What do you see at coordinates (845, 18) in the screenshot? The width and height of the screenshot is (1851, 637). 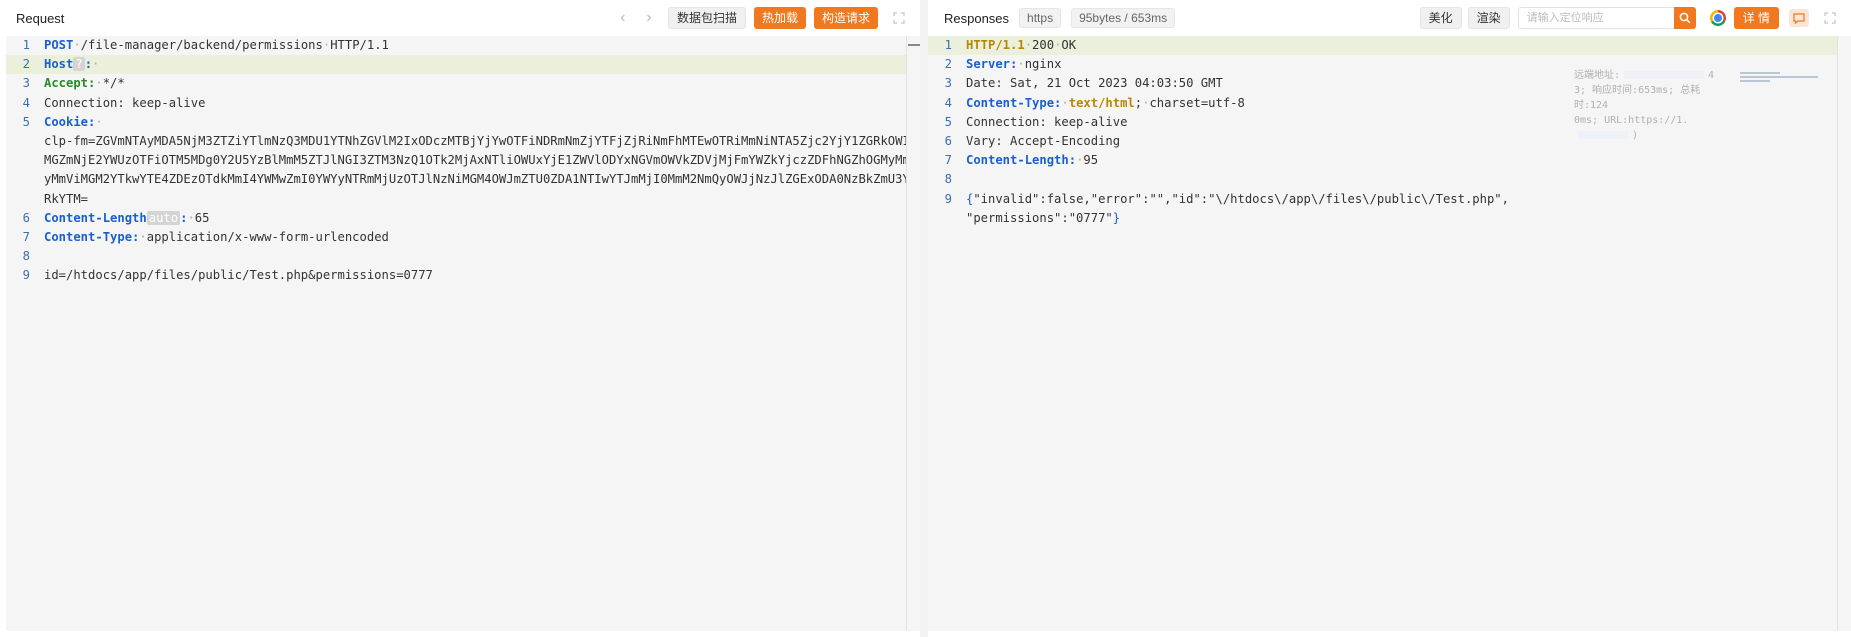 I see `build-request-button: 构造请求` at bounding box center [845, 18].